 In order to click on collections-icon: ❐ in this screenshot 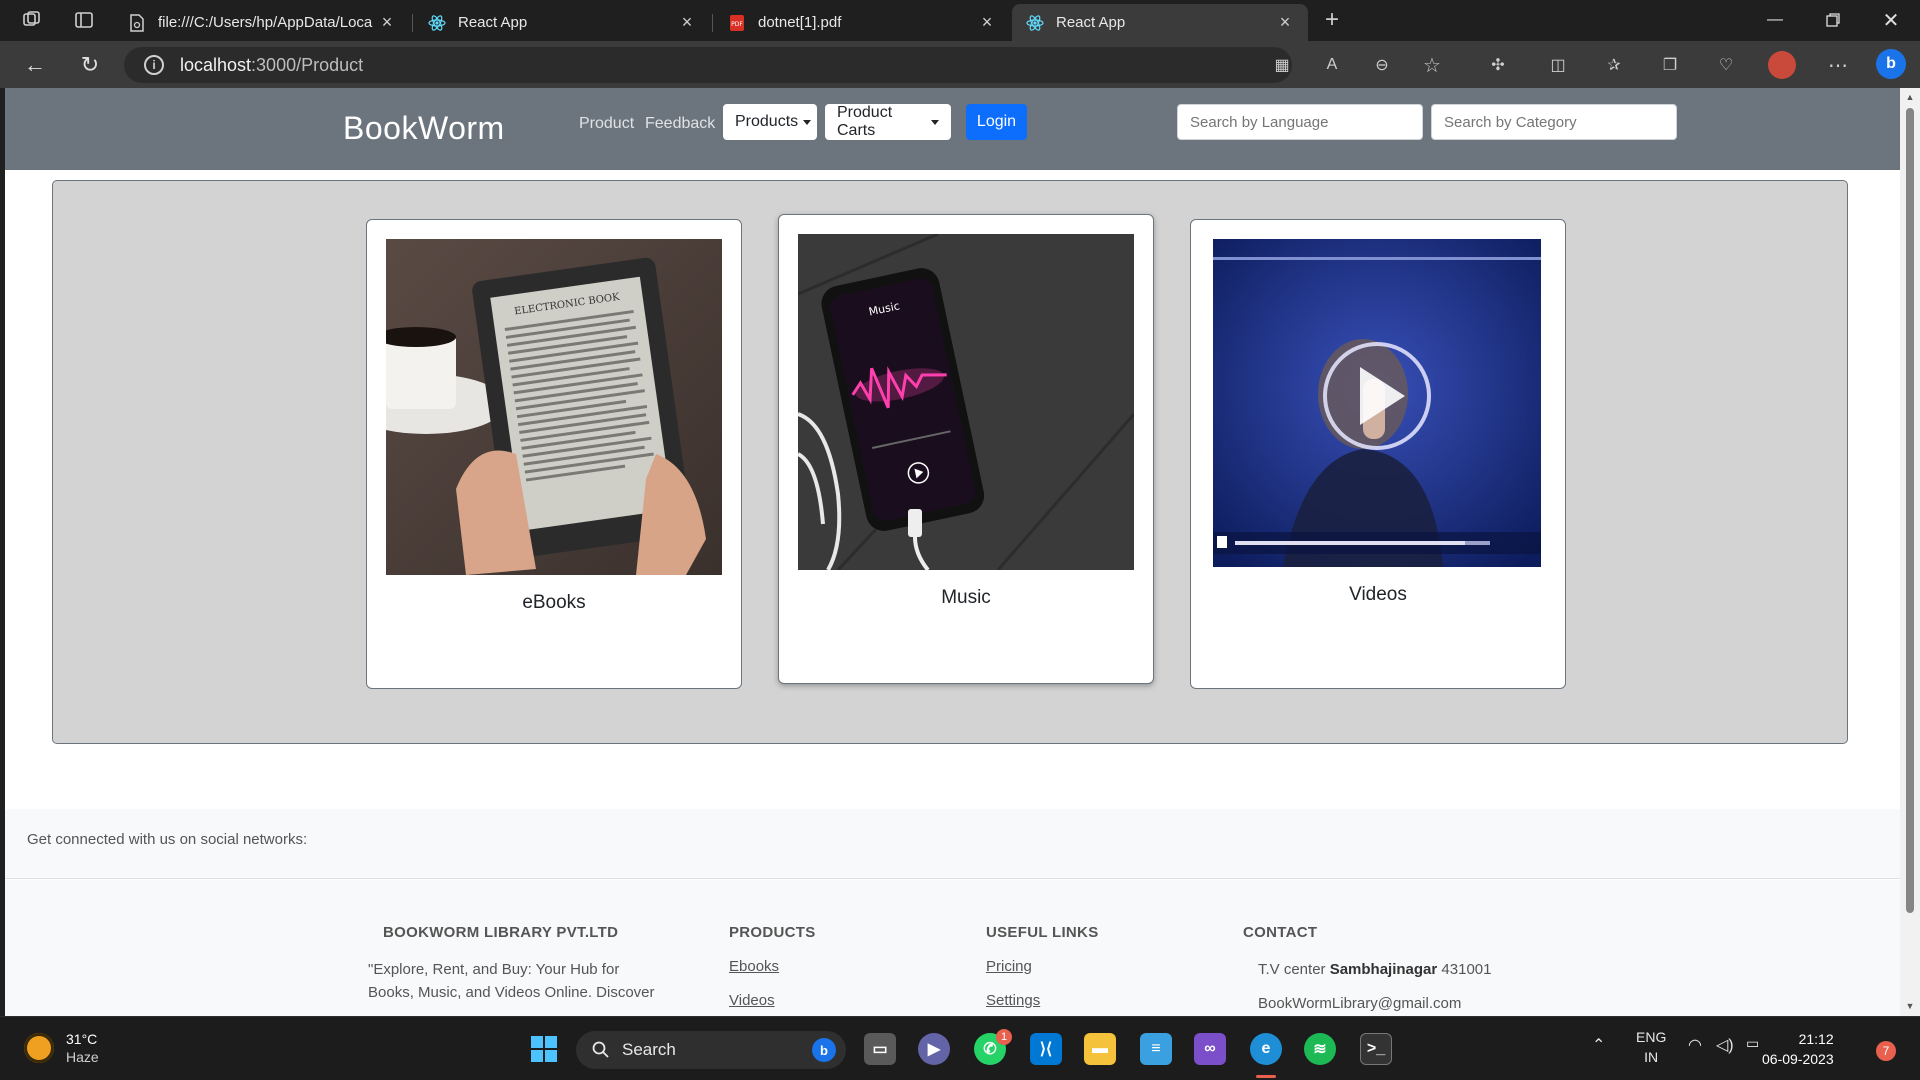, I will do `click(1670, 65)`.